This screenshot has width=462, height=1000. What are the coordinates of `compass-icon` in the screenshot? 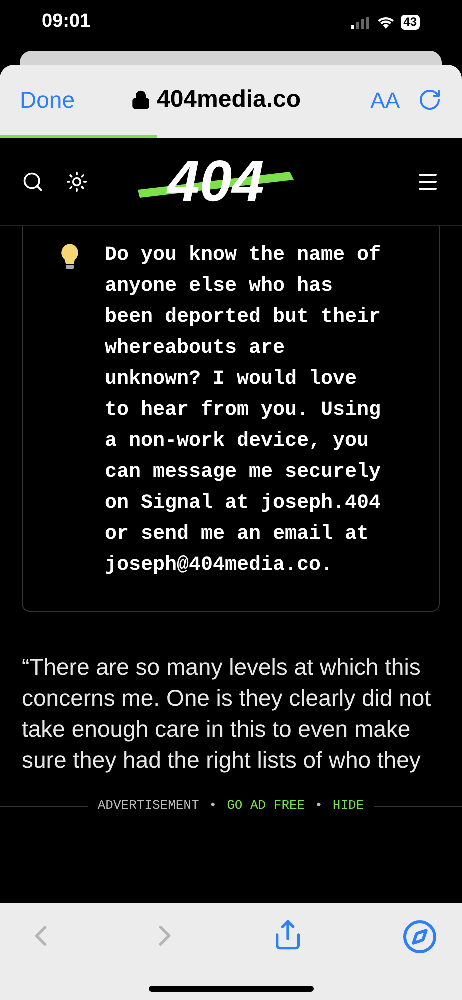 It's located at (420, 937).